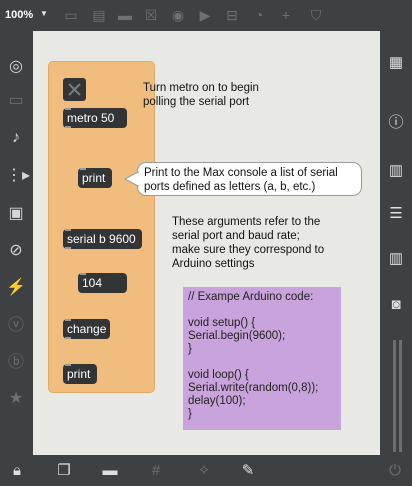  I want to click on number-value: 104, so click(92, 283).